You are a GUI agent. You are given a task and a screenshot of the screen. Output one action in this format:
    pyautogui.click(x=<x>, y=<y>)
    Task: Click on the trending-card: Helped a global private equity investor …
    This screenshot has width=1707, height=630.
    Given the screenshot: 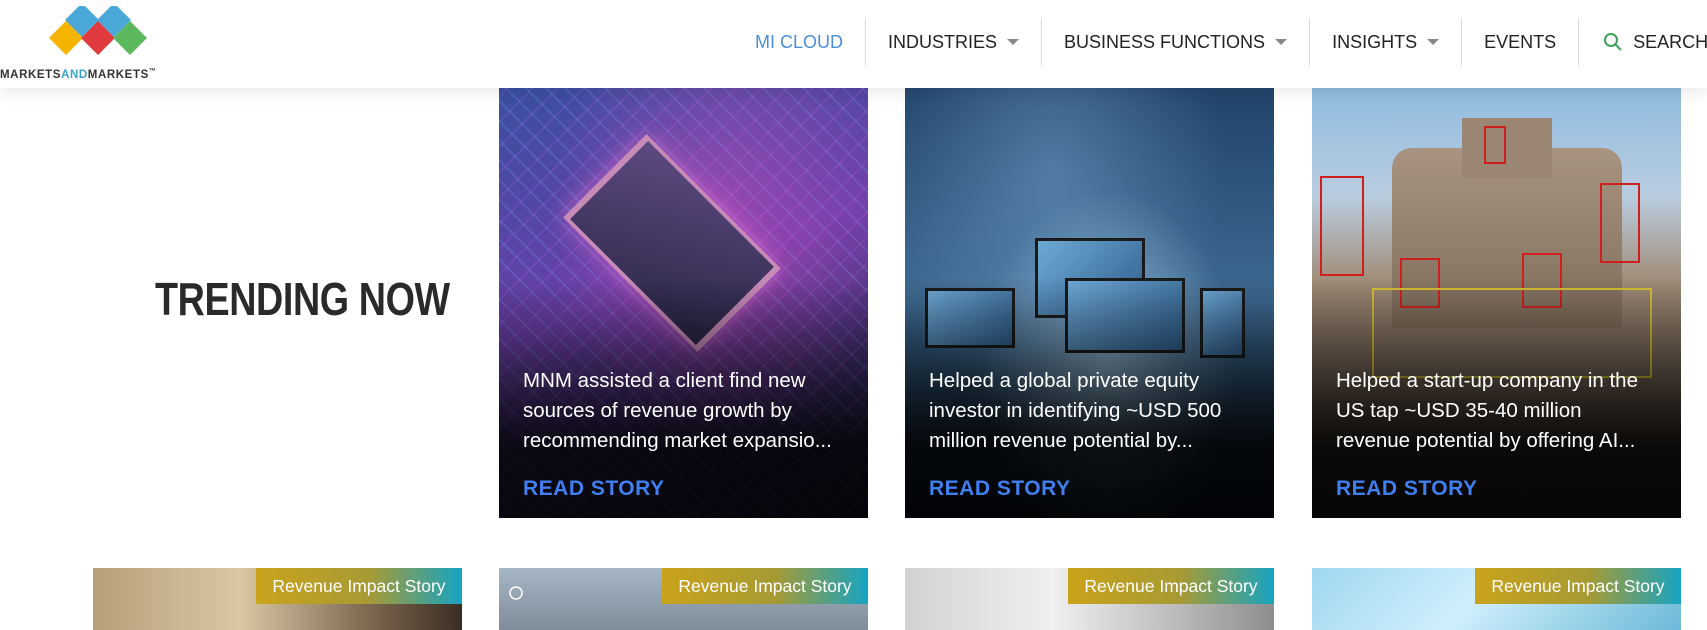 What is the action you would take?
    pyautogui.click(x=1089, y=303)
    